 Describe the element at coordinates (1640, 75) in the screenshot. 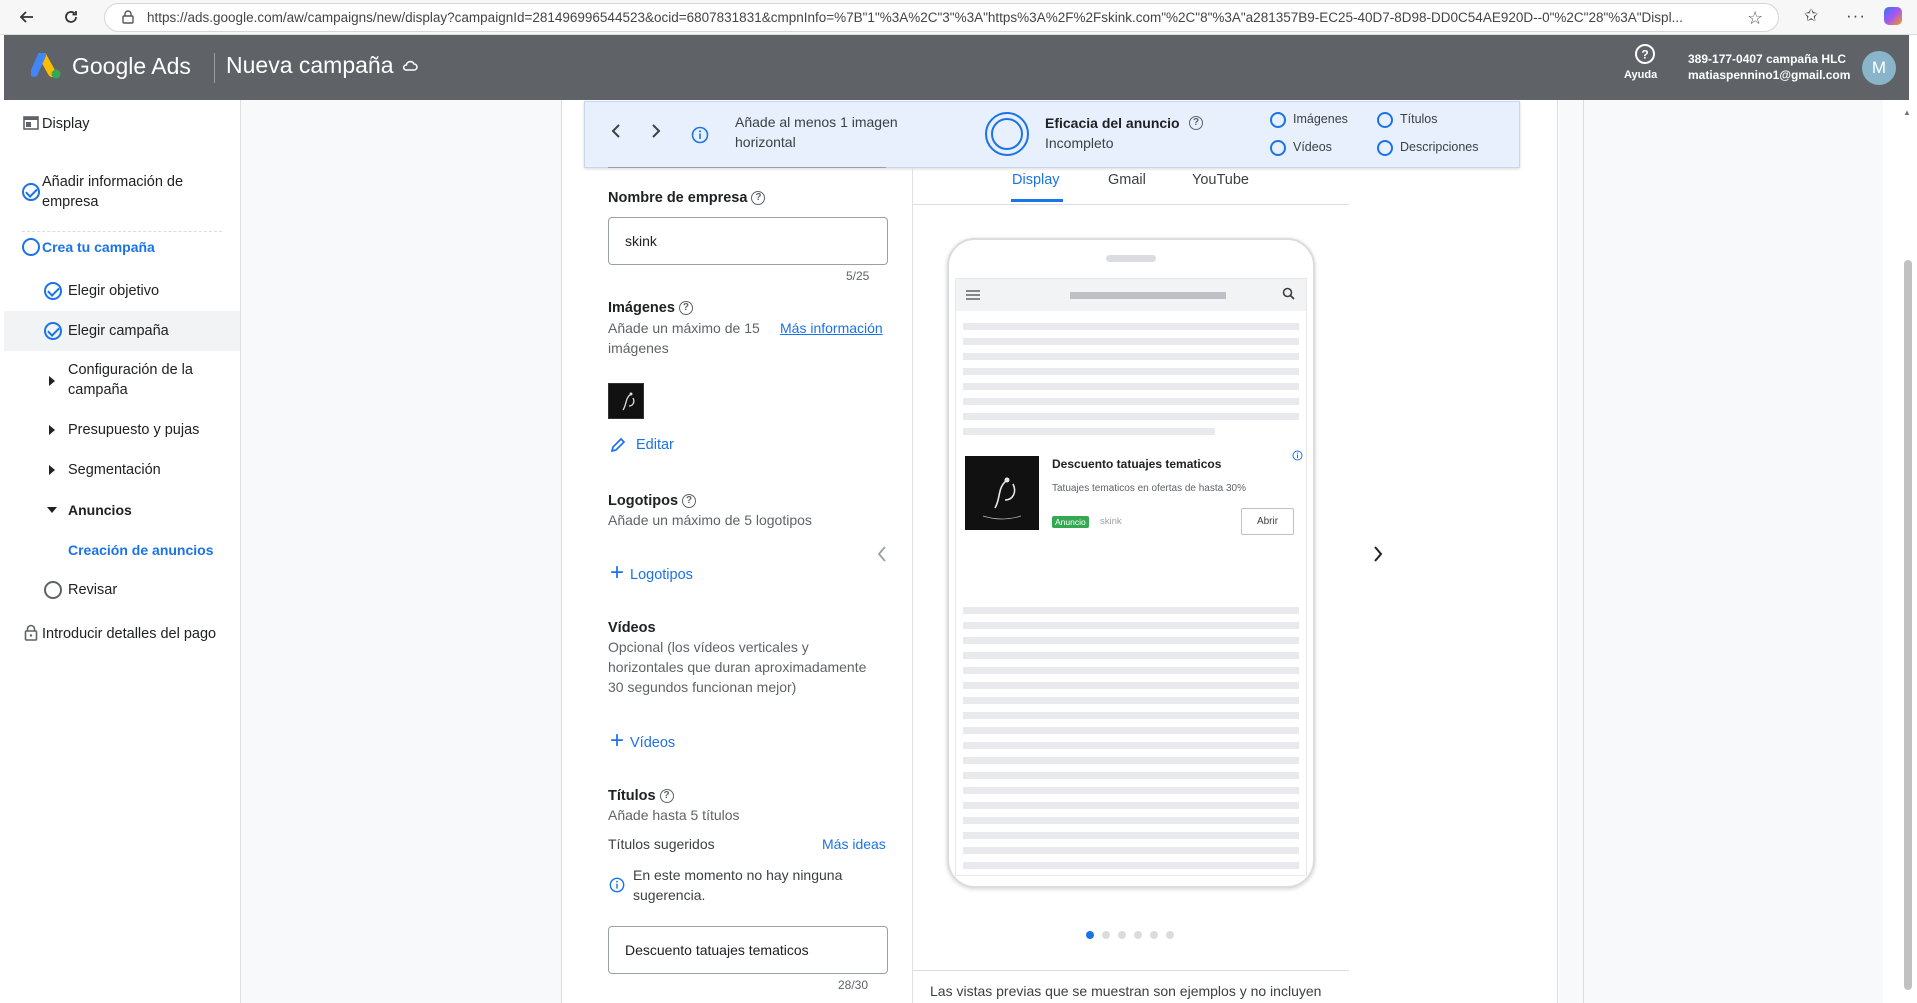

I see `help-label: Ayuda` at that location.